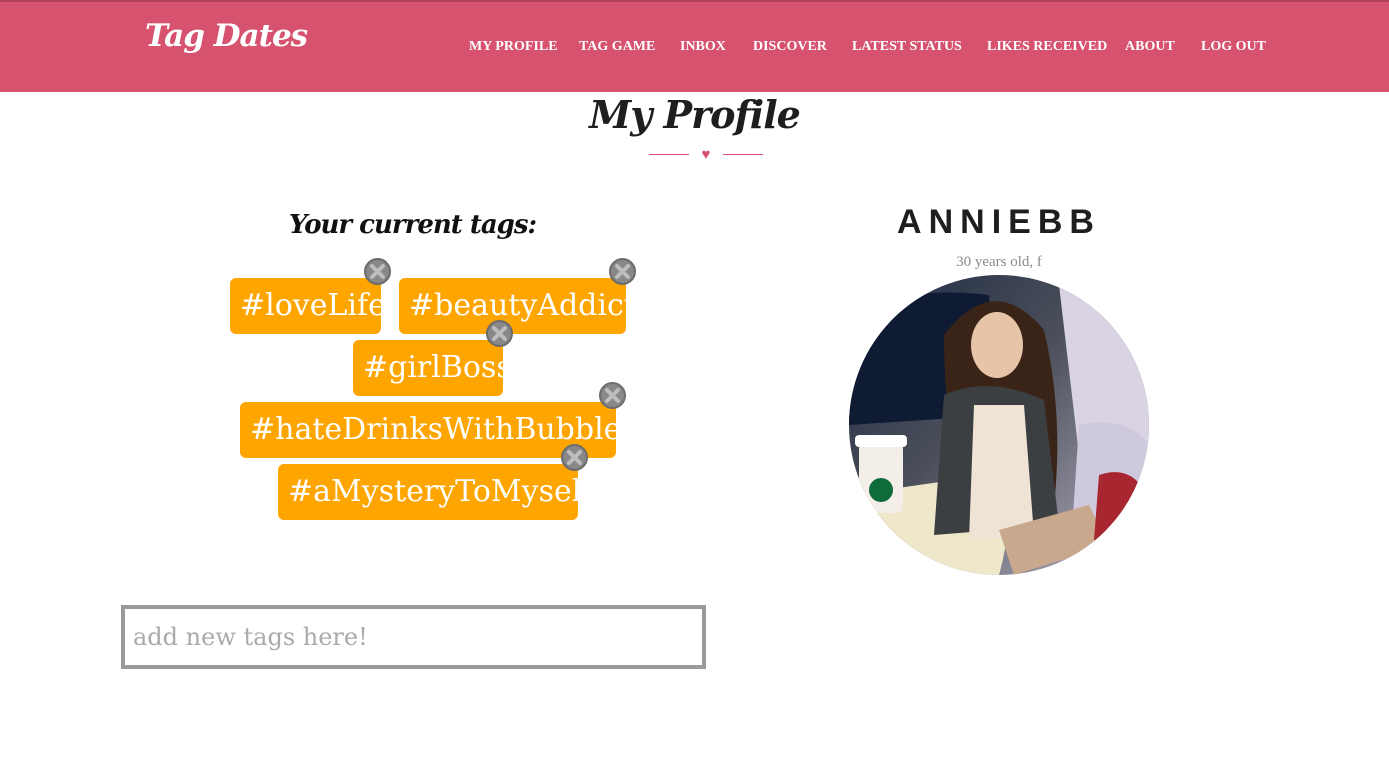  I want to click on avatar-photo, so click(999, 425).